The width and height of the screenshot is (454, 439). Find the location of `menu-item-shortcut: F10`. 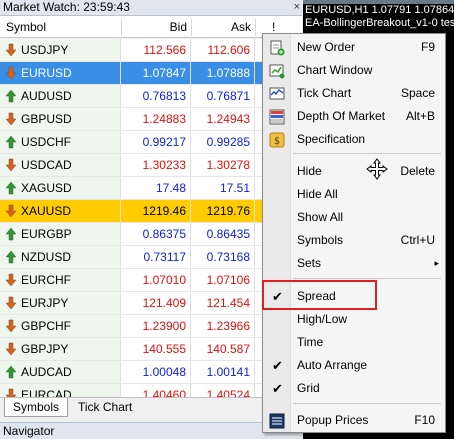

menu-item-shortcut: F10 is located at coordinates (424, 420).